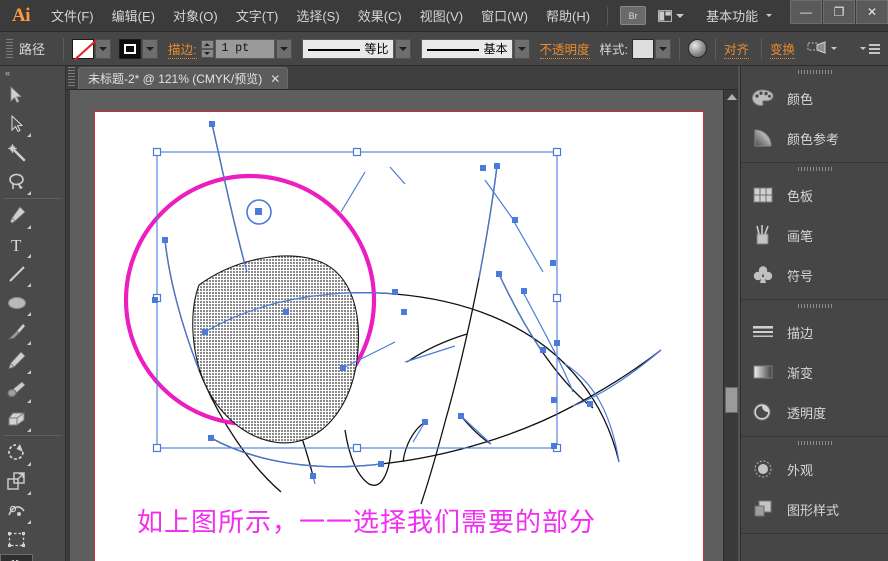 This screenshot has height=561, width=888. I want to click on stroke-weight-stepper, so click(207, 48).